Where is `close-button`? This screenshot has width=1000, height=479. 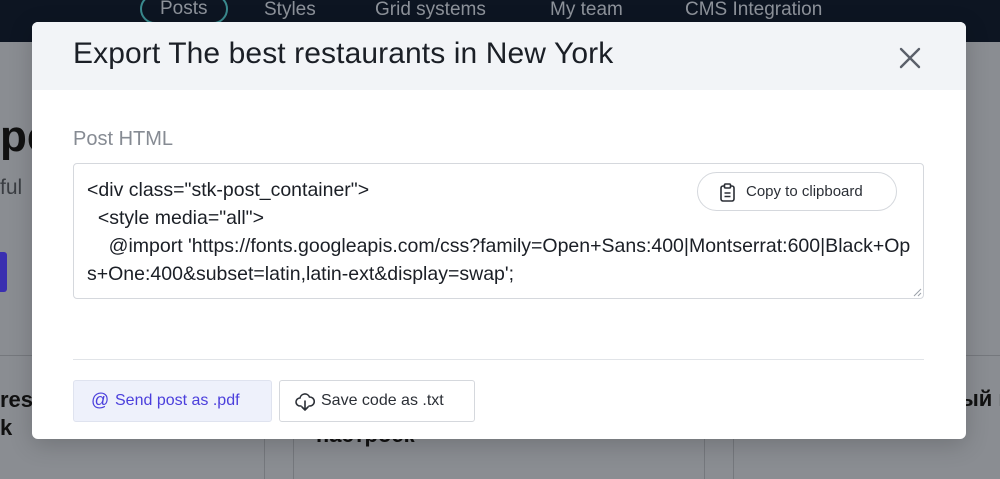 close-button is located at coordinates (910, 58).